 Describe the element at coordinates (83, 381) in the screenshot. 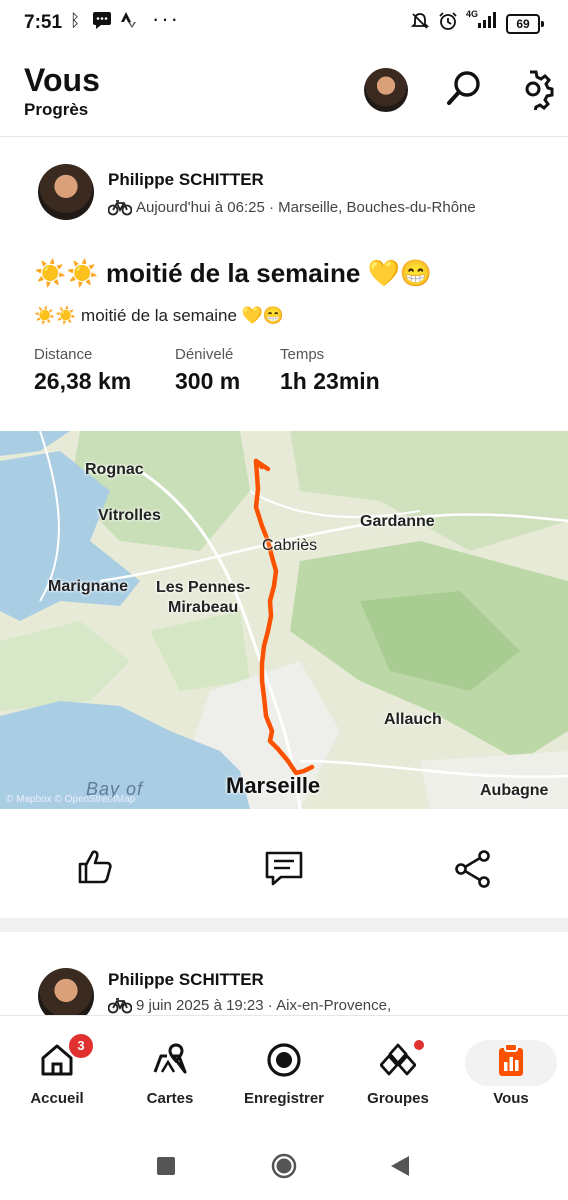

I see `stat-value-distance: 26,38 km` at that location.